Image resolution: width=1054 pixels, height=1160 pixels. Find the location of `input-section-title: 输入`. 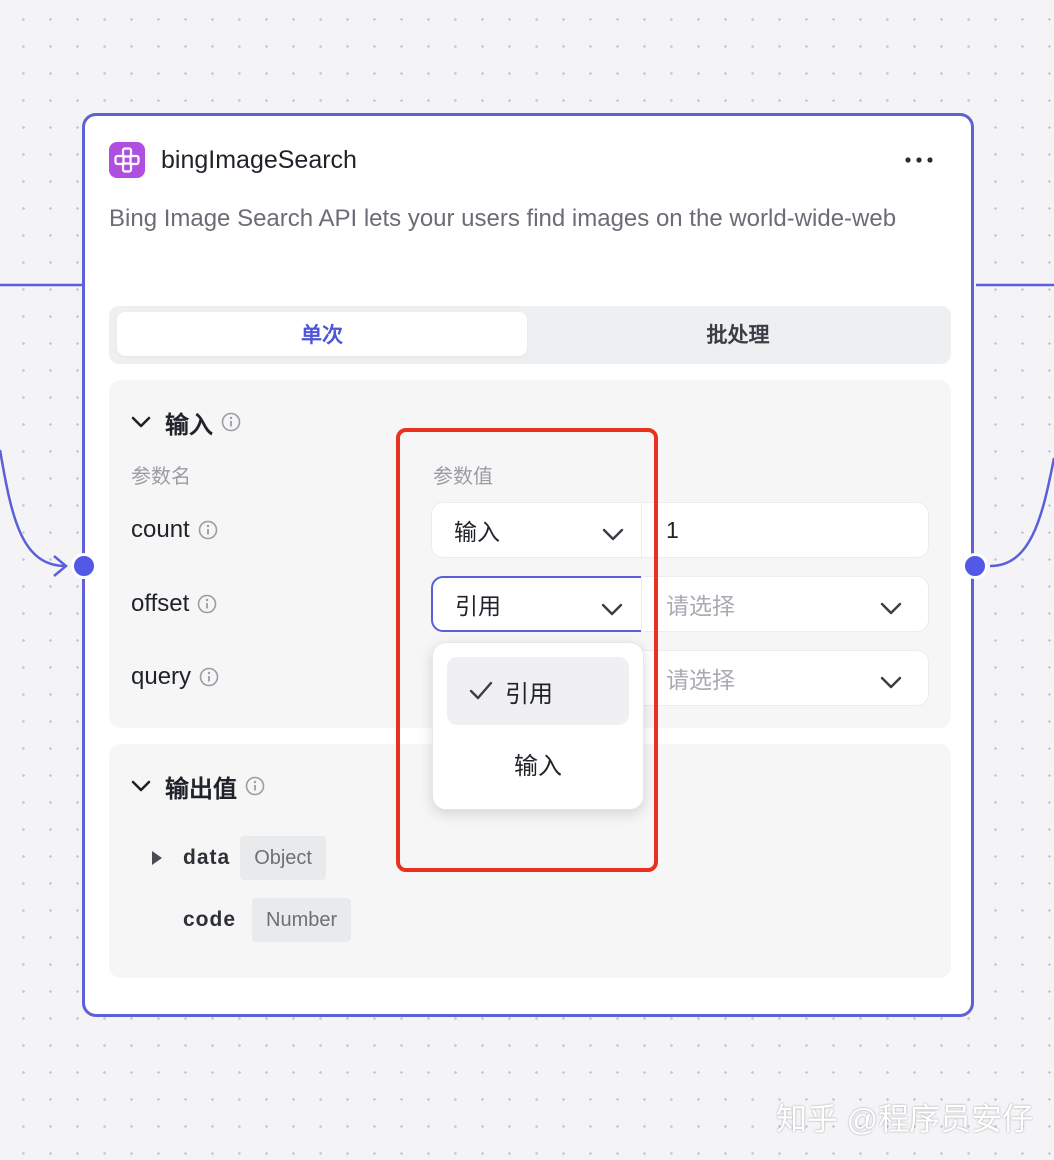

input-section-title: 输入 is located at coordinates (189, 425).